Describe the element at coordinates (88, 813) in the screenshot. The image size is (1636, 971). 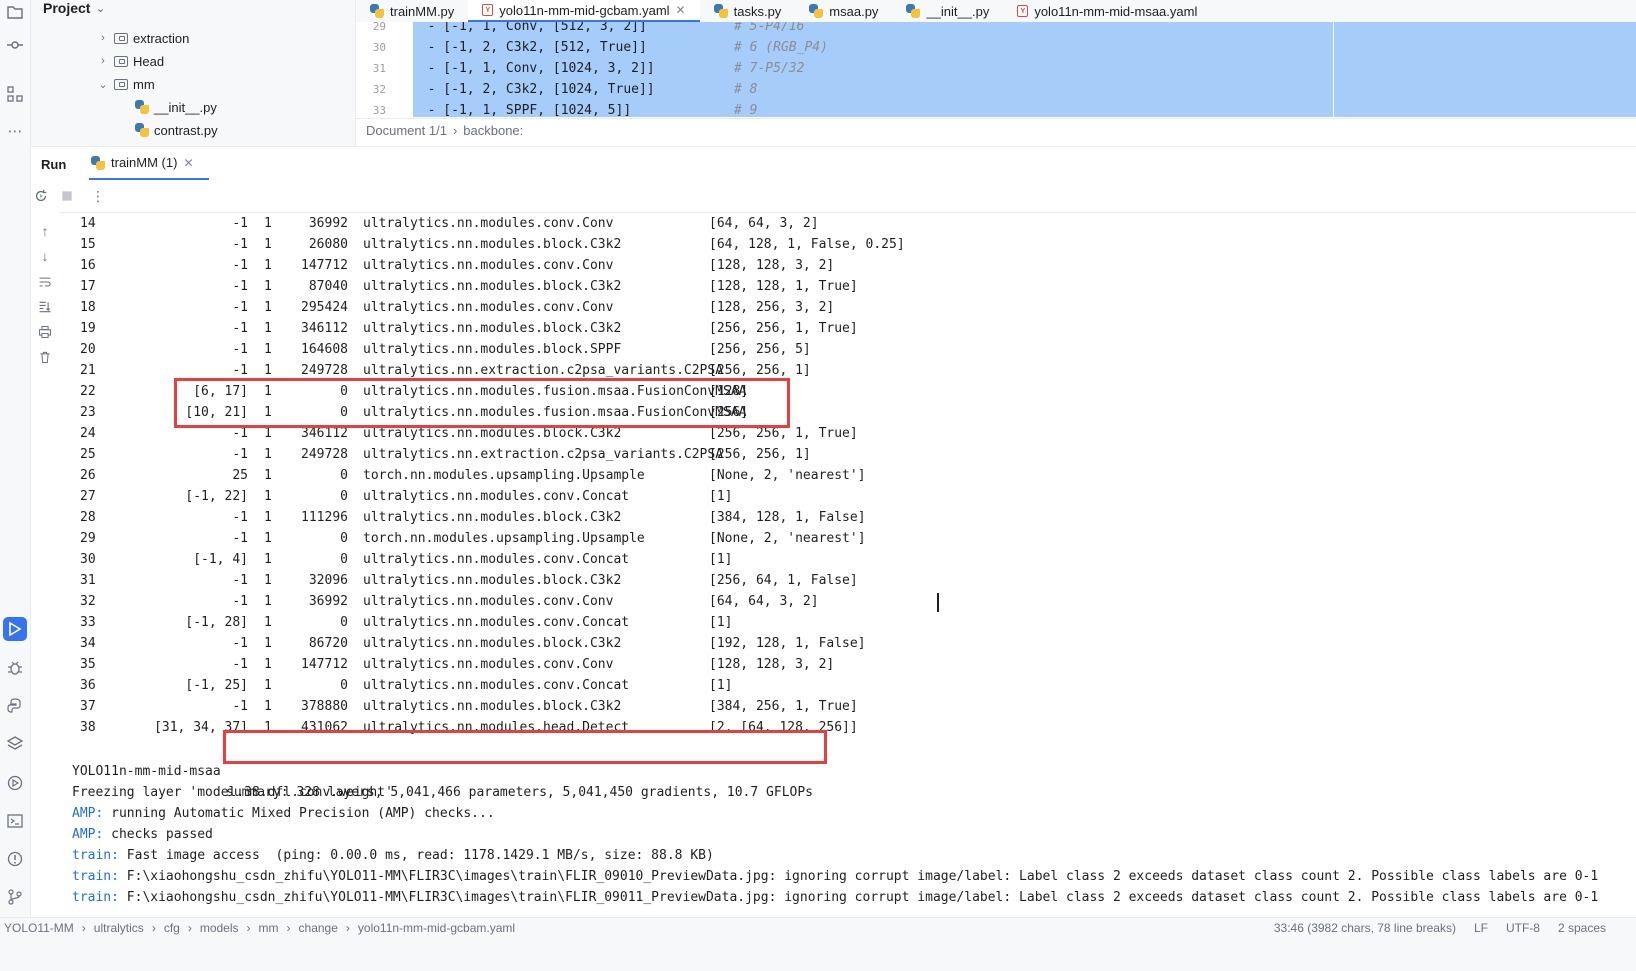
I see `log-prefix: AMP:` at that location.